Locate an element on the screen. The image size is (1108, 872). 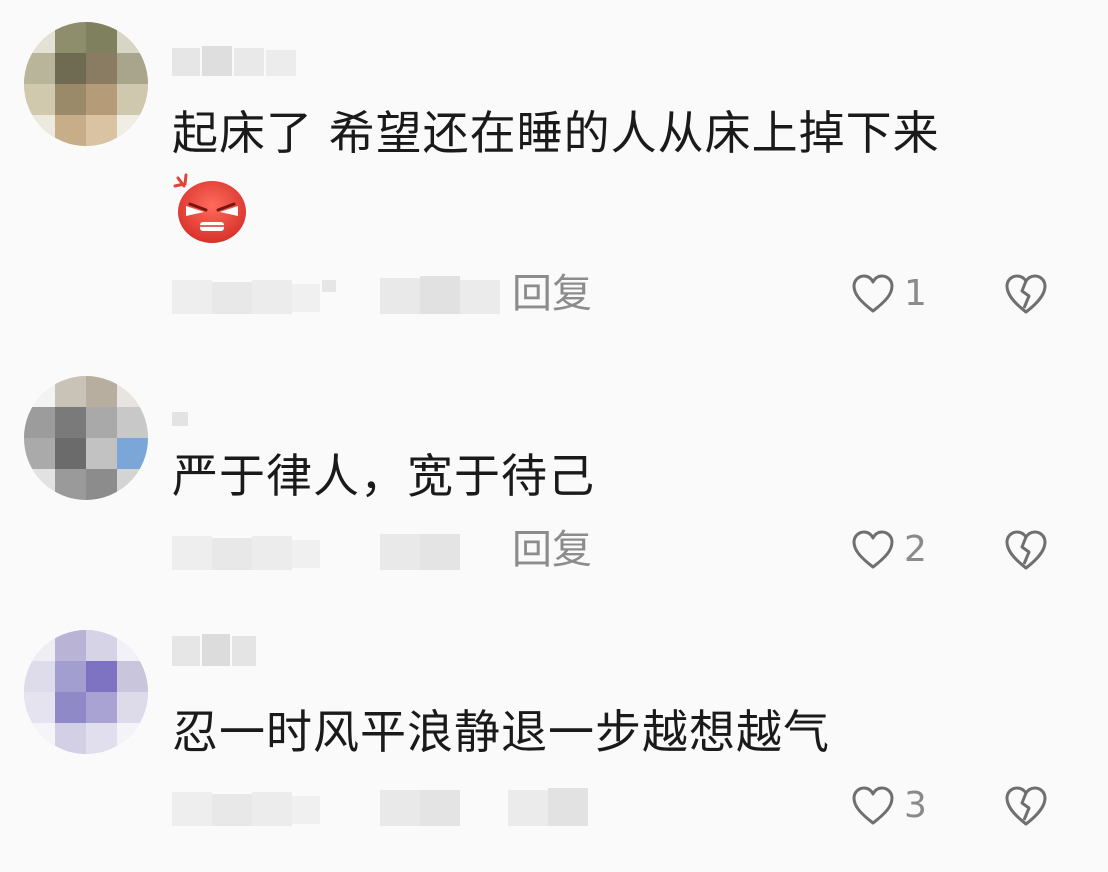
like-button: 1 is located at coordinates (888, 294).